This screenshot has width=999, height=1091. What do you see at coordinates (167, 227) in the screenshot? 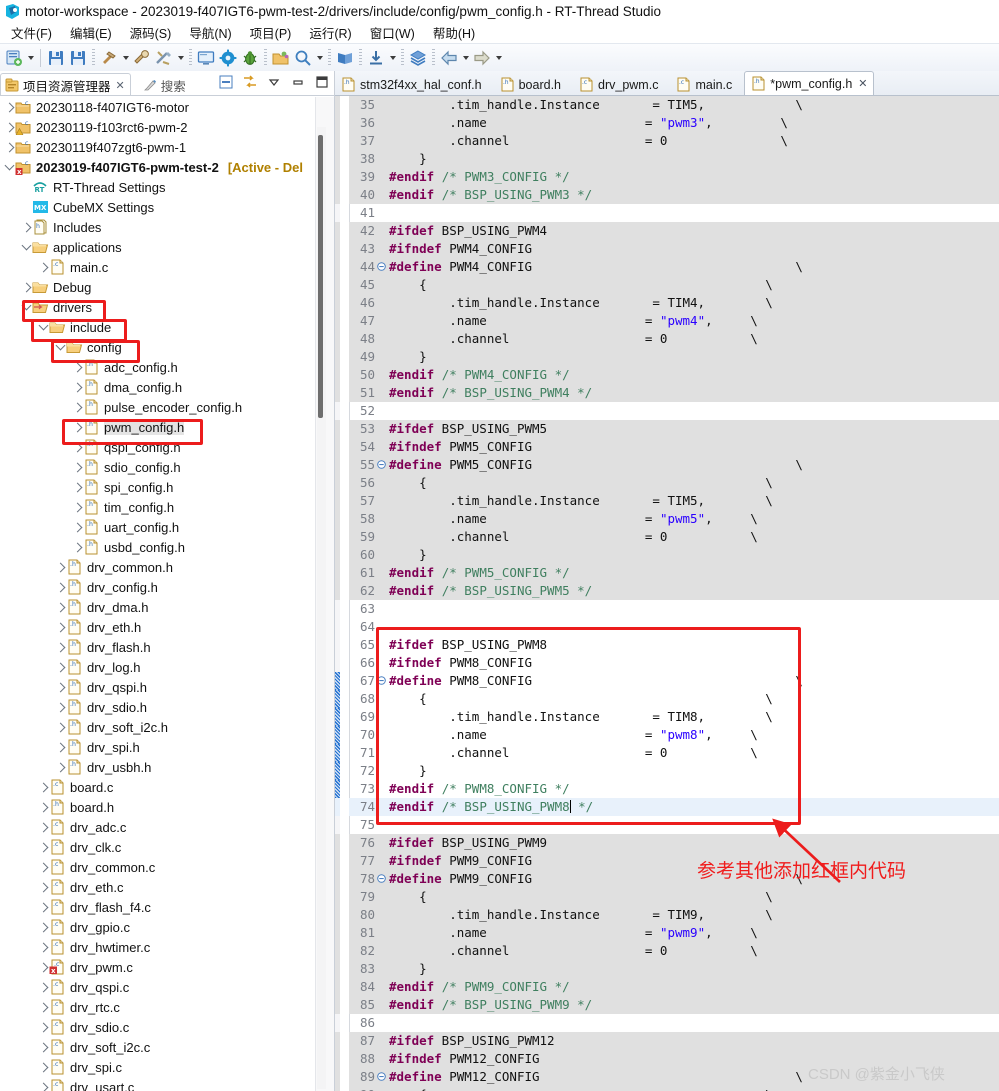
I see `tree-item-includes: h Includes` at bounding box center [167, 227].